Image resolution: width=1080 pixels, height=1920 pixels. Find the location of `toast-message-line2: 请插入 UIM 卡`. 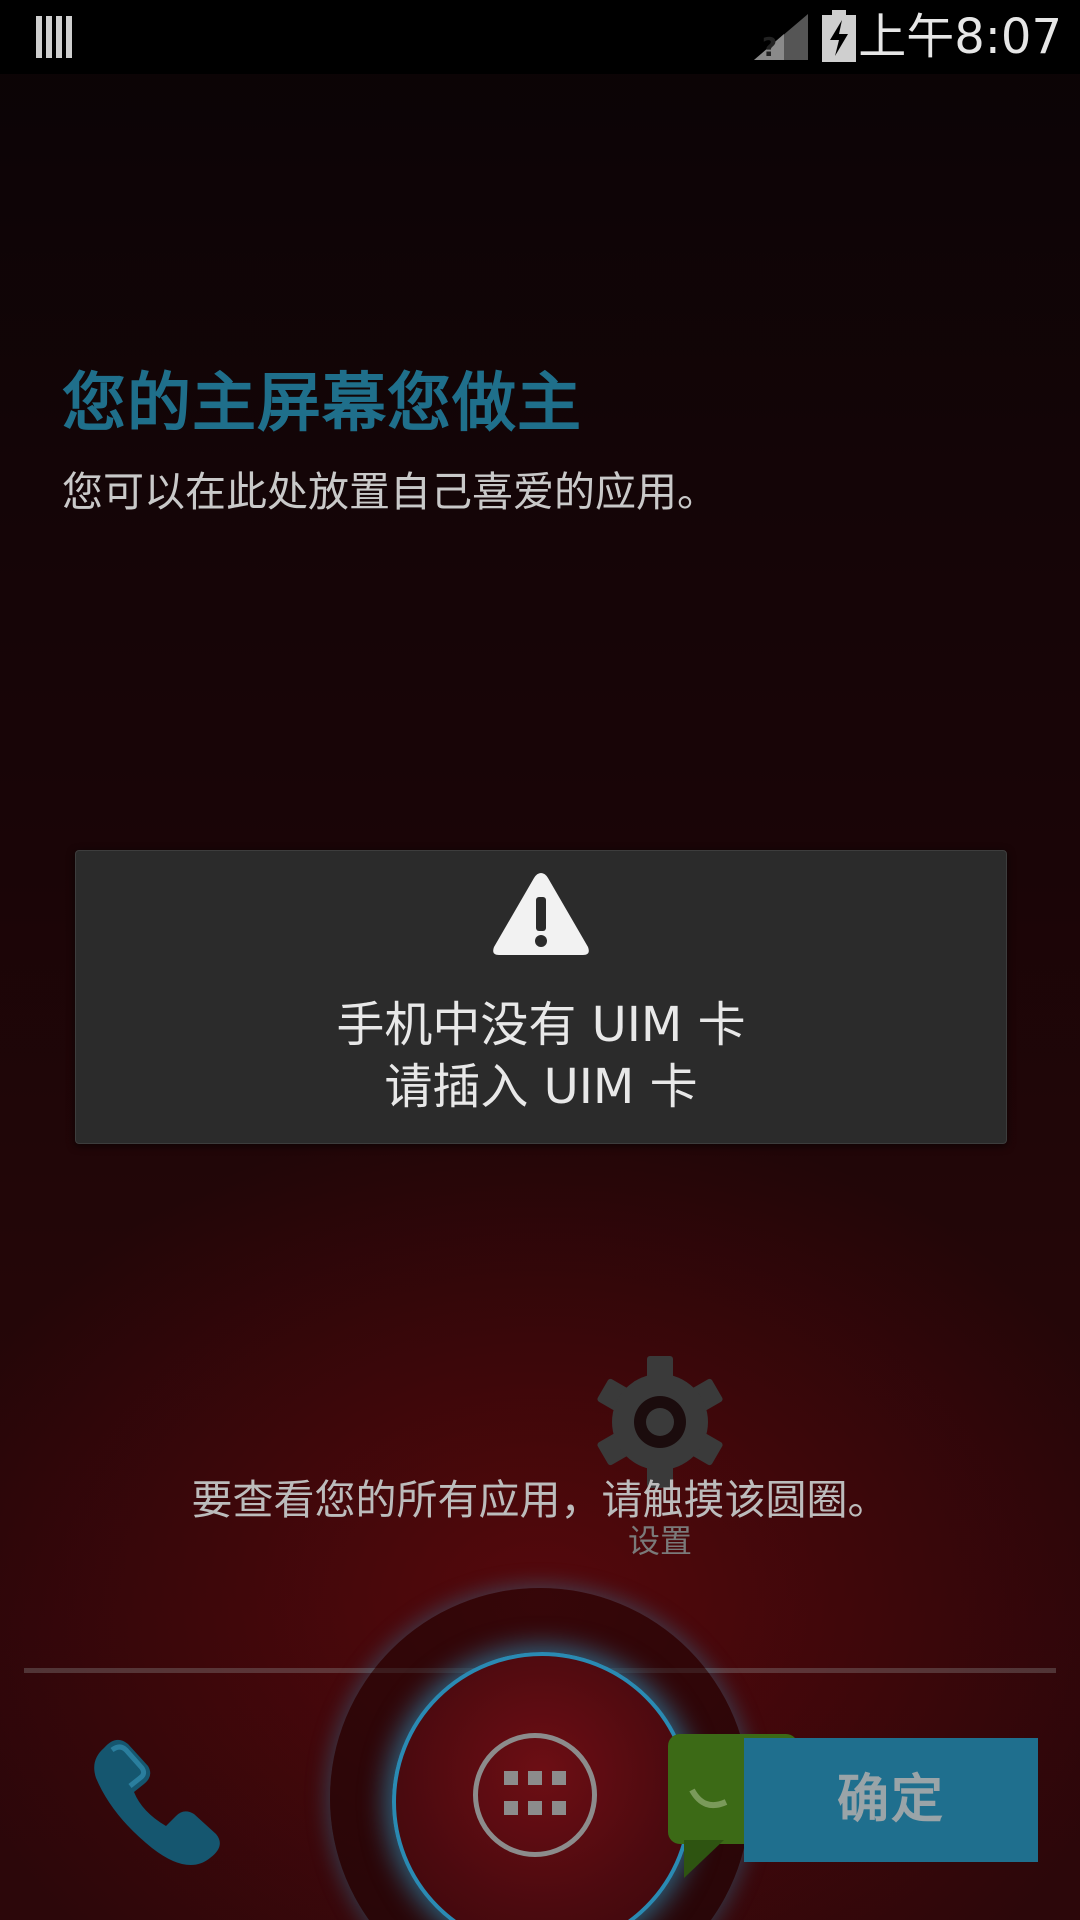

toast-message-line2: 请插入 UIM 卡 is located at coordinates (541, 1087).